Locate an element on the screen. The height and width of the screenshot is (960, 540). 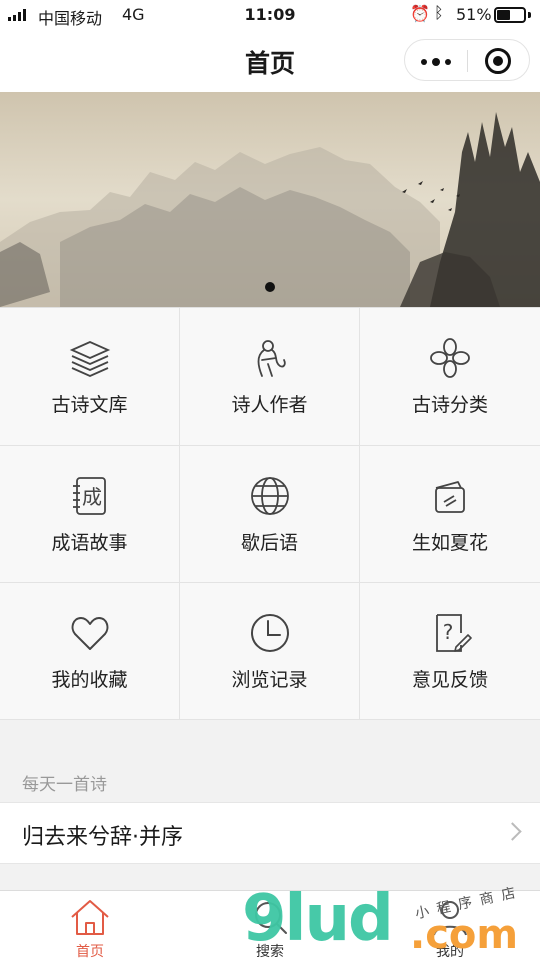
menu-item-label: 歇后语 is located at coordinates (269, 543).